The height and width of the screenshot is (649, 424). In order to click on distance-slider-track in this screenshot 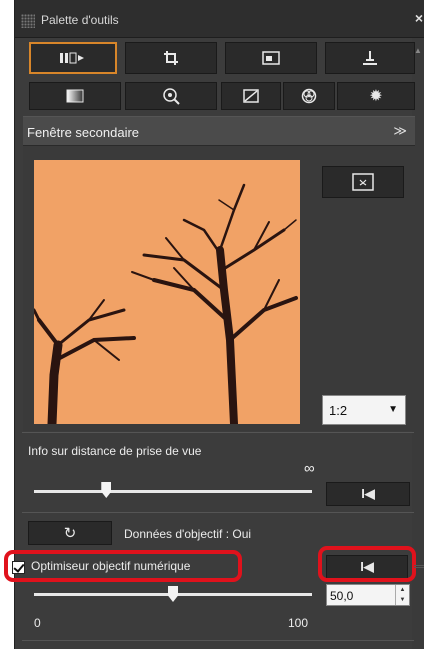, I will do `click(173, 491)`.